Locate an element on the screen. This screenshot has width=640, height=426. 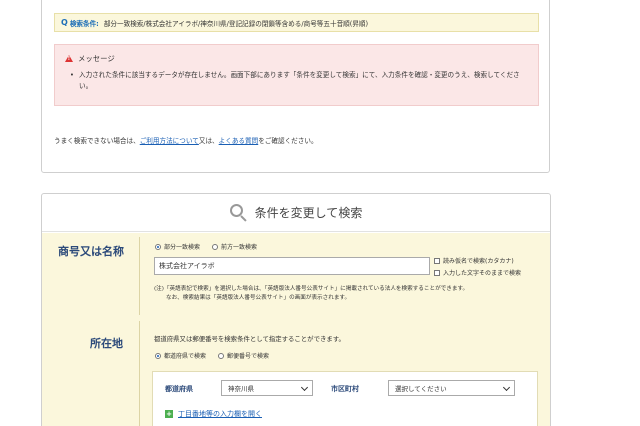
radio-label: 郵便番号で検索 is located at coordinates (248, 356).